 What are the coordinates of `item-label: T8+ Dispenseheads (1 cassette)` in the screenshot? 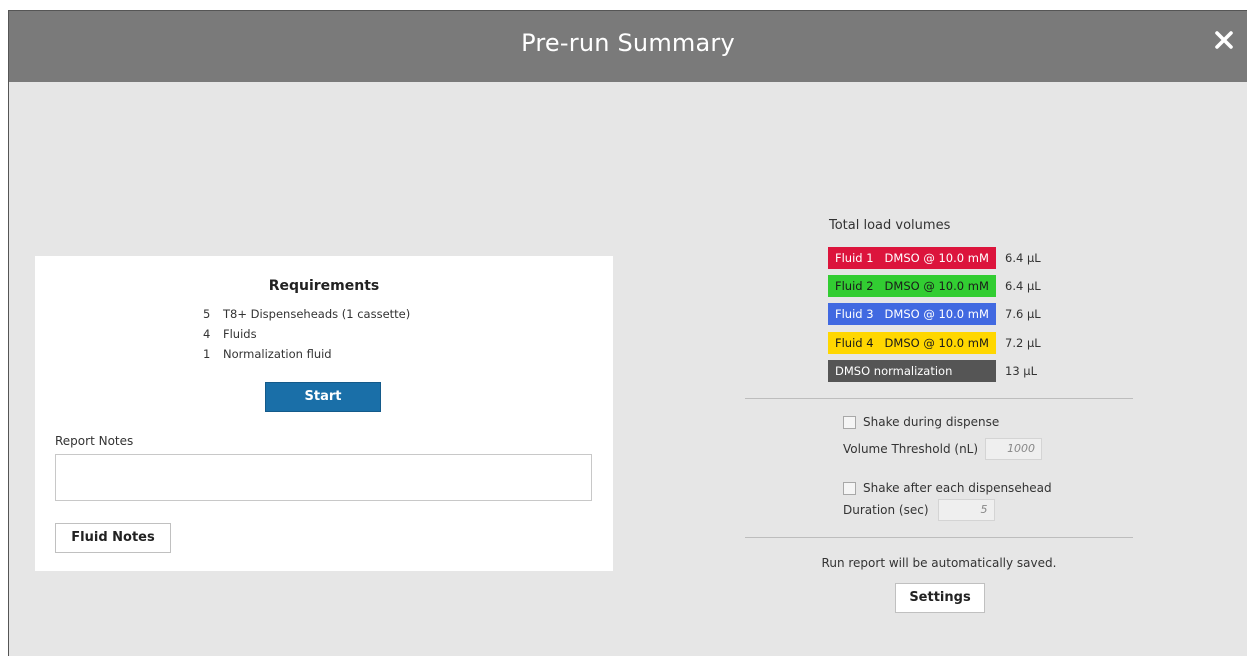 It's located at (317, 314).